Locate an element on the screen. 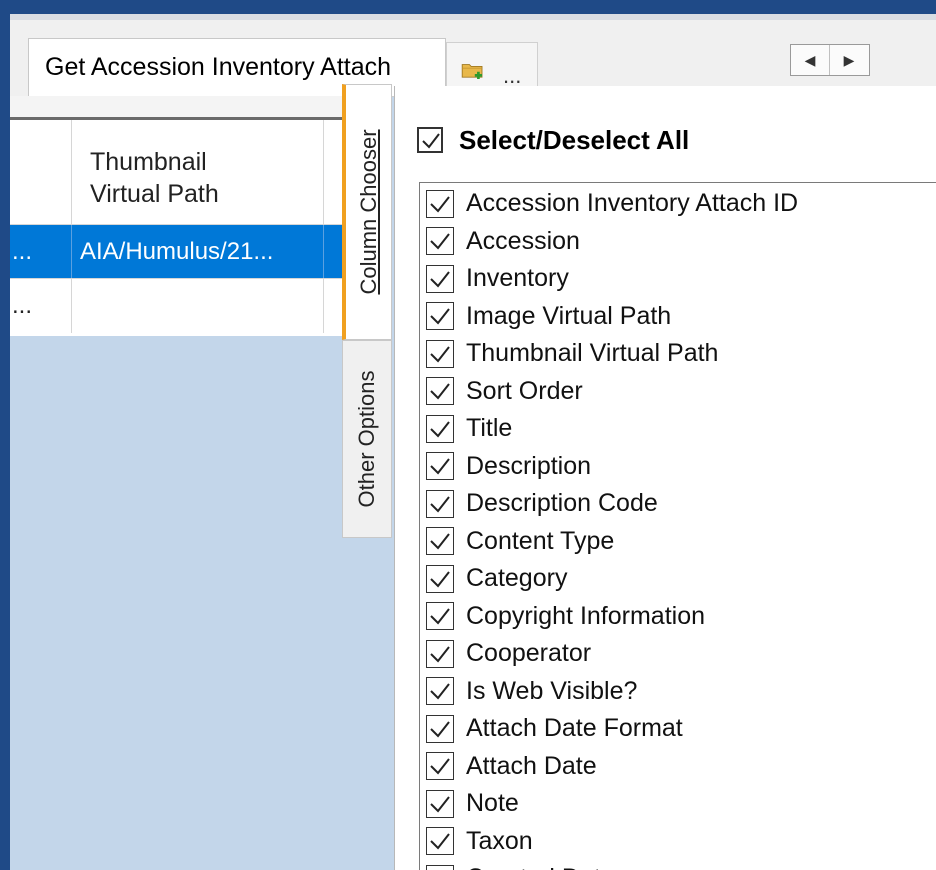  column-checkbox-item: Image Virtual Path is located at coordinates (548, 316).